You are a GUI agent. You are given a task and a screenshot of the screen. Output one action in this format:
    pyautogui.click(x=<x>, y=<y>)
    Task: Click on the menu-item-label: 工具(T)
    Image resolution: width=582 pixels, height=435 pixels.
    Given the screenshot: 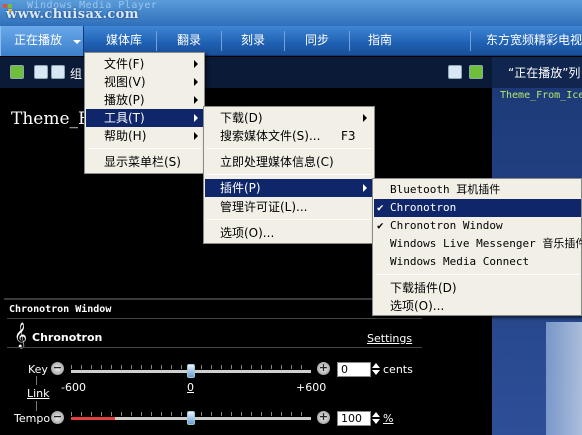 What is the action you would take?
    pyautogui.click(x=124, y=118)
    